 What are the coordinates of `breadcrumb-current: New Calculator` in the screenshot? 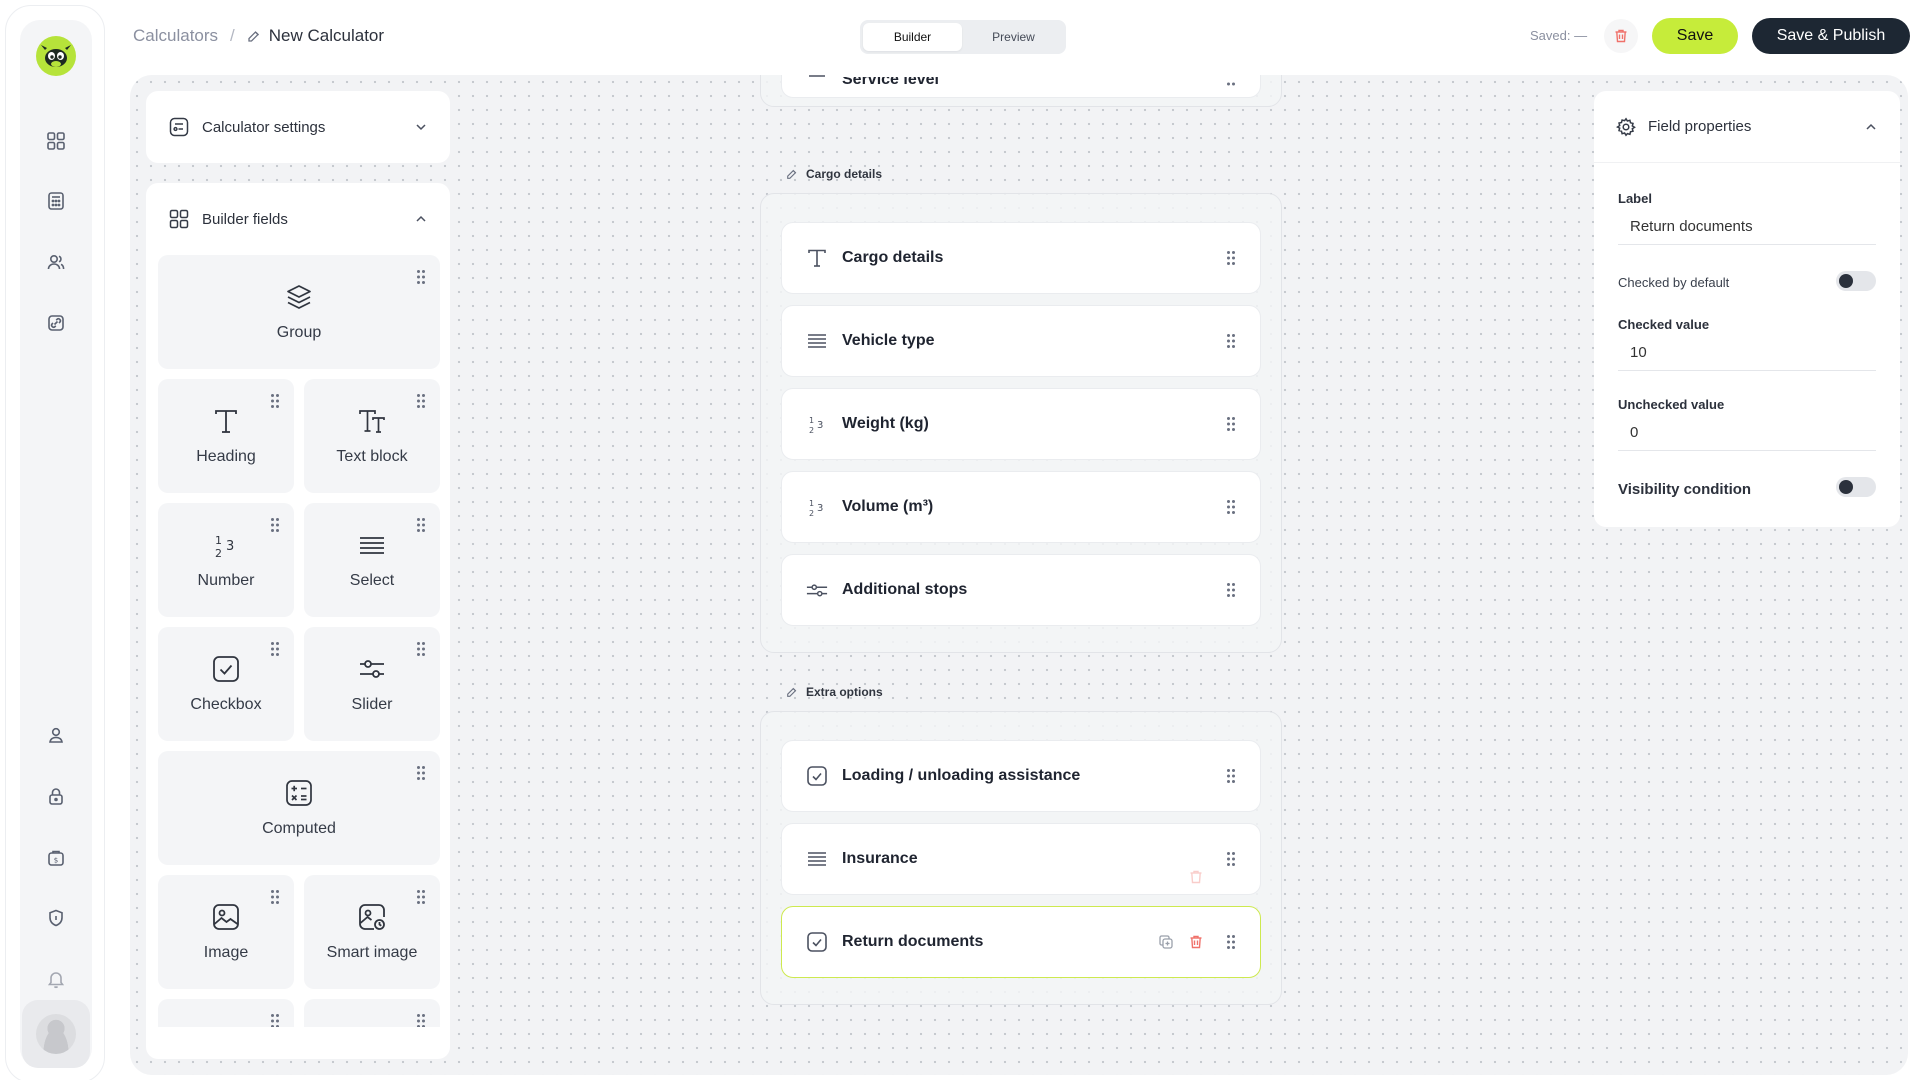 It's located at (315, 36).